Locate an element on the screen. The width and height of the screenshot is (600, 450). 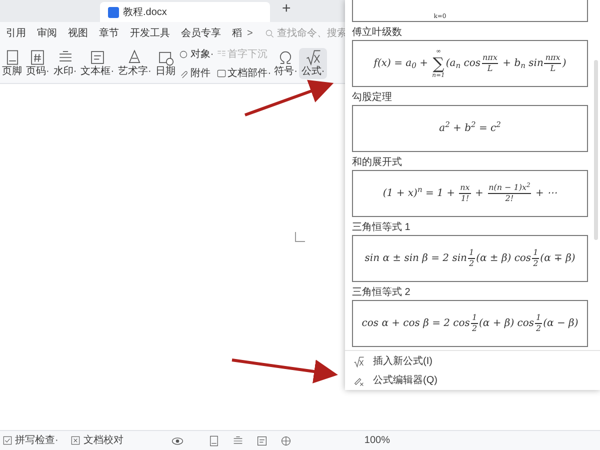
toolbar-button: 附件 is located at coordinates (196, 73).